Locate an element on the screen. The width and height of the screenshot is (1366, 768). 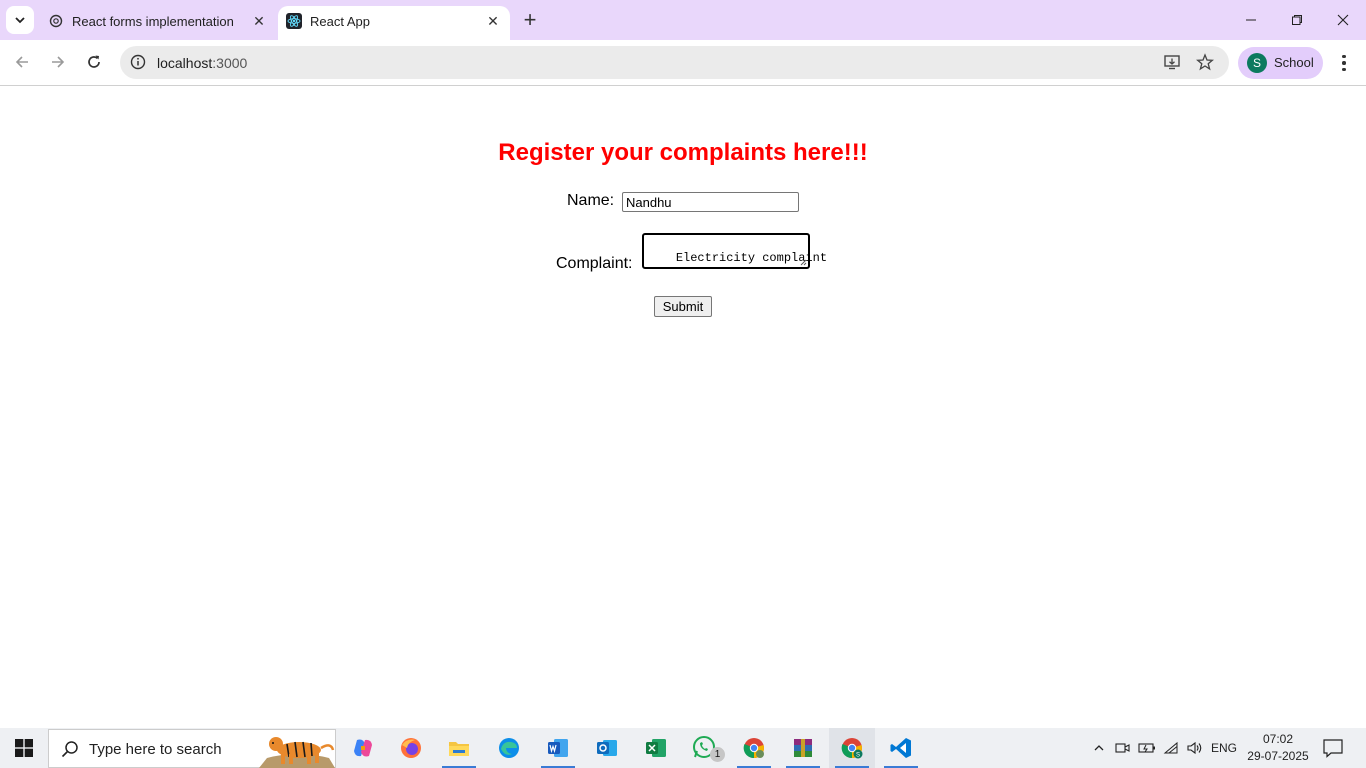
word-app is located at coordinates (558, 748).